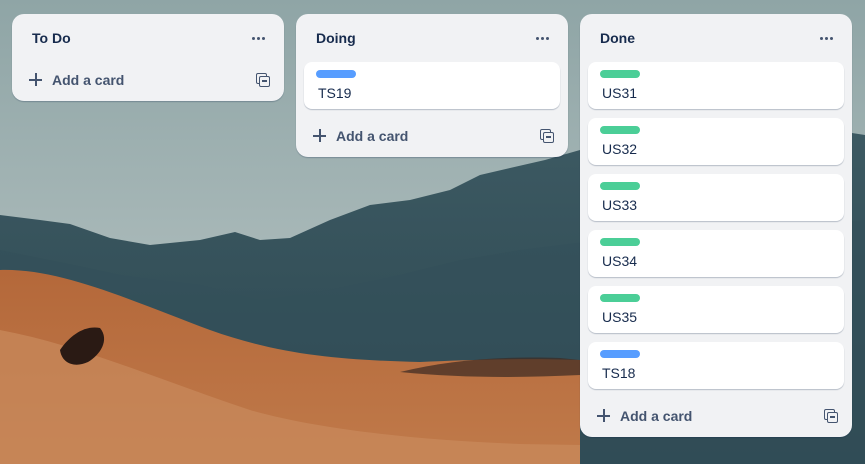 This screenshot has width=865, height=464. I want to click on card: US32, so click(716, 141).